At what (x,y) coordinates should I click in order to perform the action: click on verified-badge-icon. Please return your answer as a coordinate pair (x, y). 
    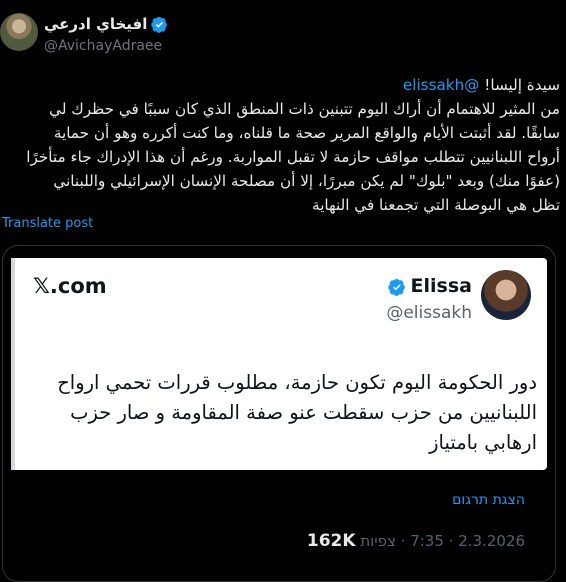
    Looking at the image, I should click on (159, 24).